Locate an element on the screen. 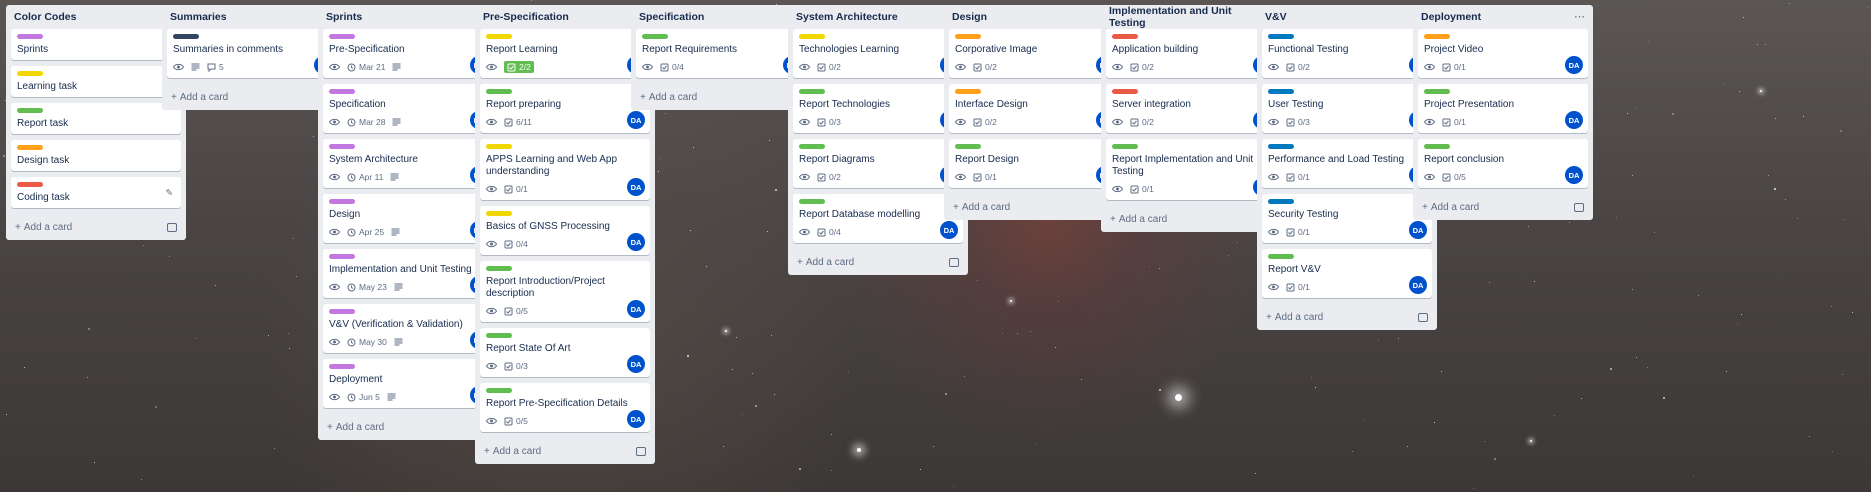 This screenshot has height=492, width=1871. card: Design task is located at coordinates (96, 155).